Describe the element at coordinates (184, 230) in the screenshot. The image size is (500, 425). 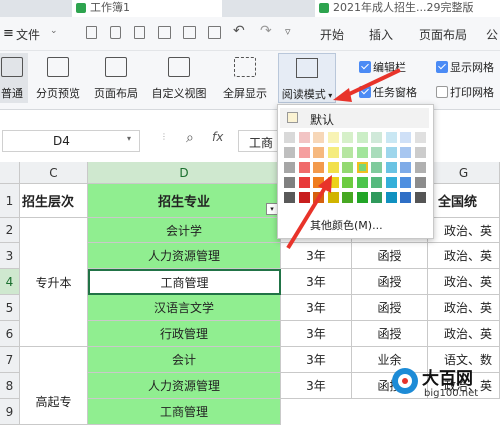
I see `major-cell: 会计学` at that location.